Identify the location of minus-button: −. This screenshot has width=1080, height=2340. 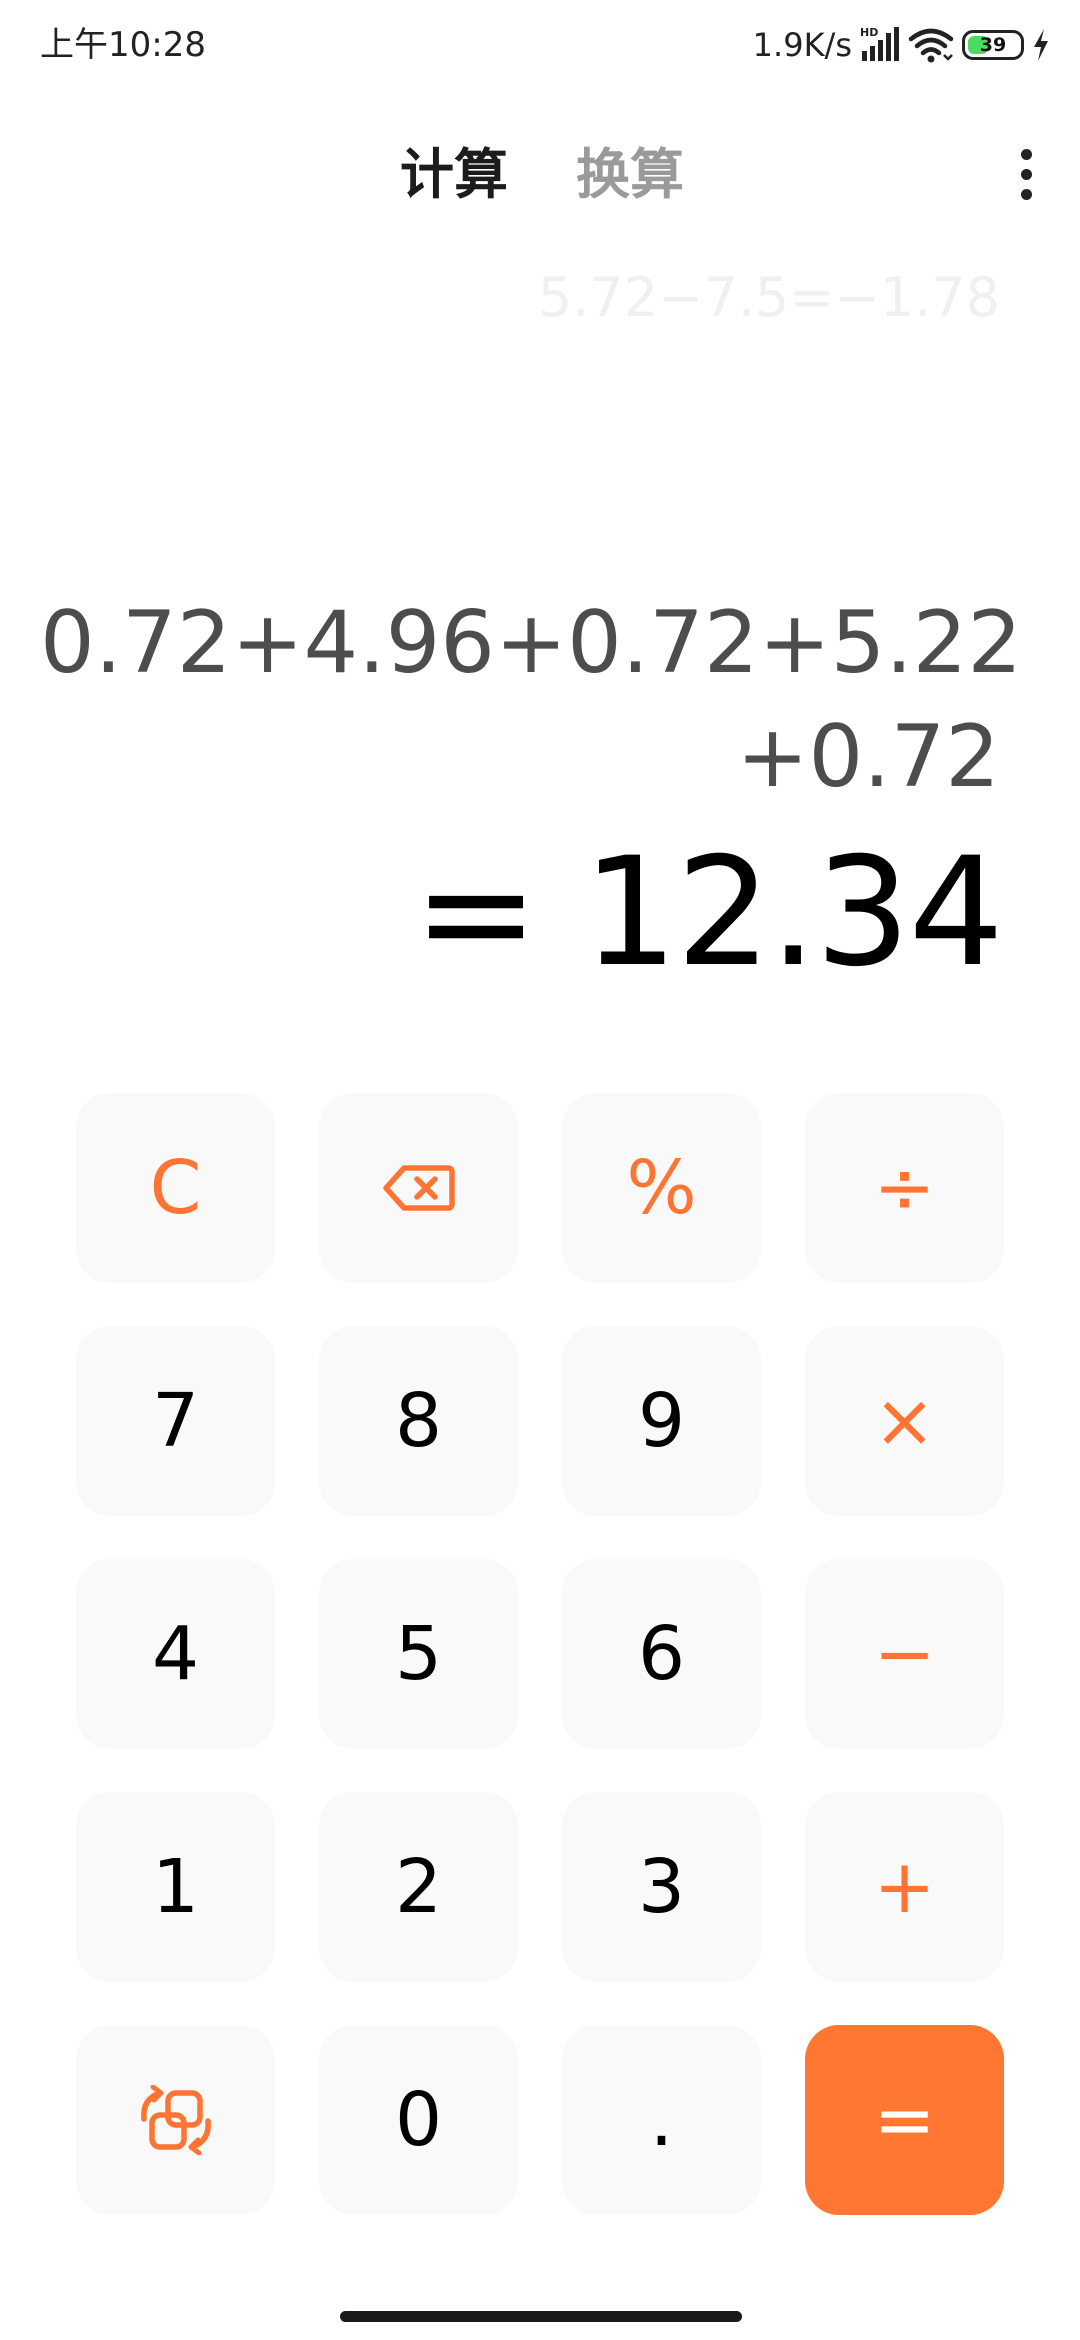
(904, 1654).